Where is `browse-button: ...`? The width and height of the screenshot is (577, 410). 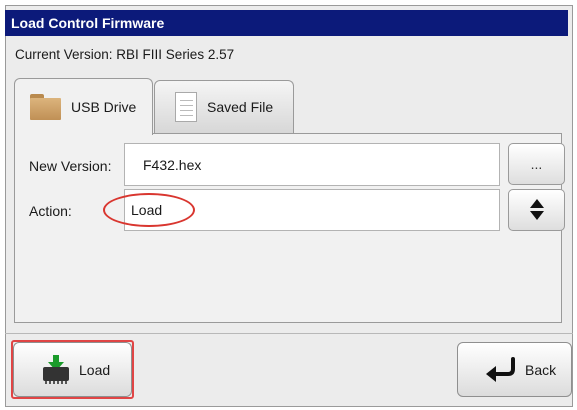 browse-button: ... is located at coordinates (536, 164).